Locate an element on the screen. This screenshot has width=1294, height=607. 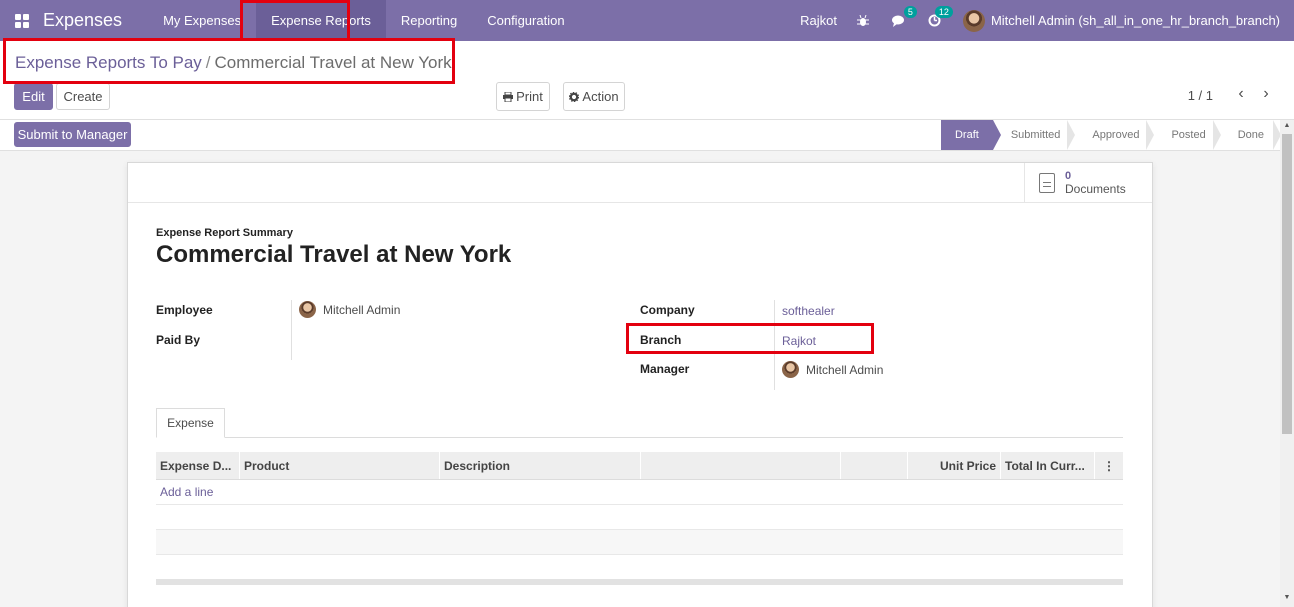
button-box: 0 Documents is located at coordinates (640, 183).